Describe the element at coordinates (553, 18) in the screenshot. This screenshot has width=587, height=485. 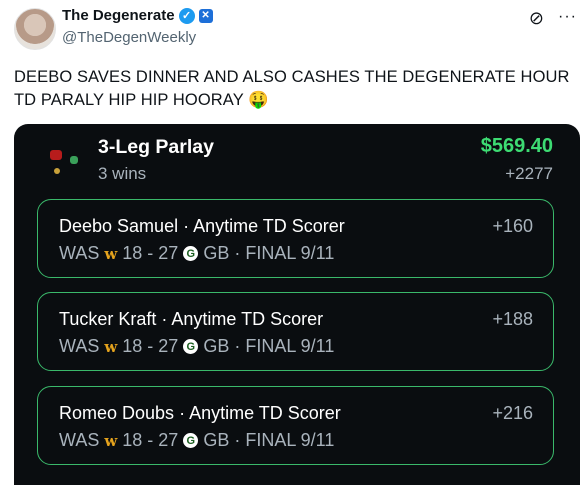
I see `tweet-actions: ⊘ ···` at that location.